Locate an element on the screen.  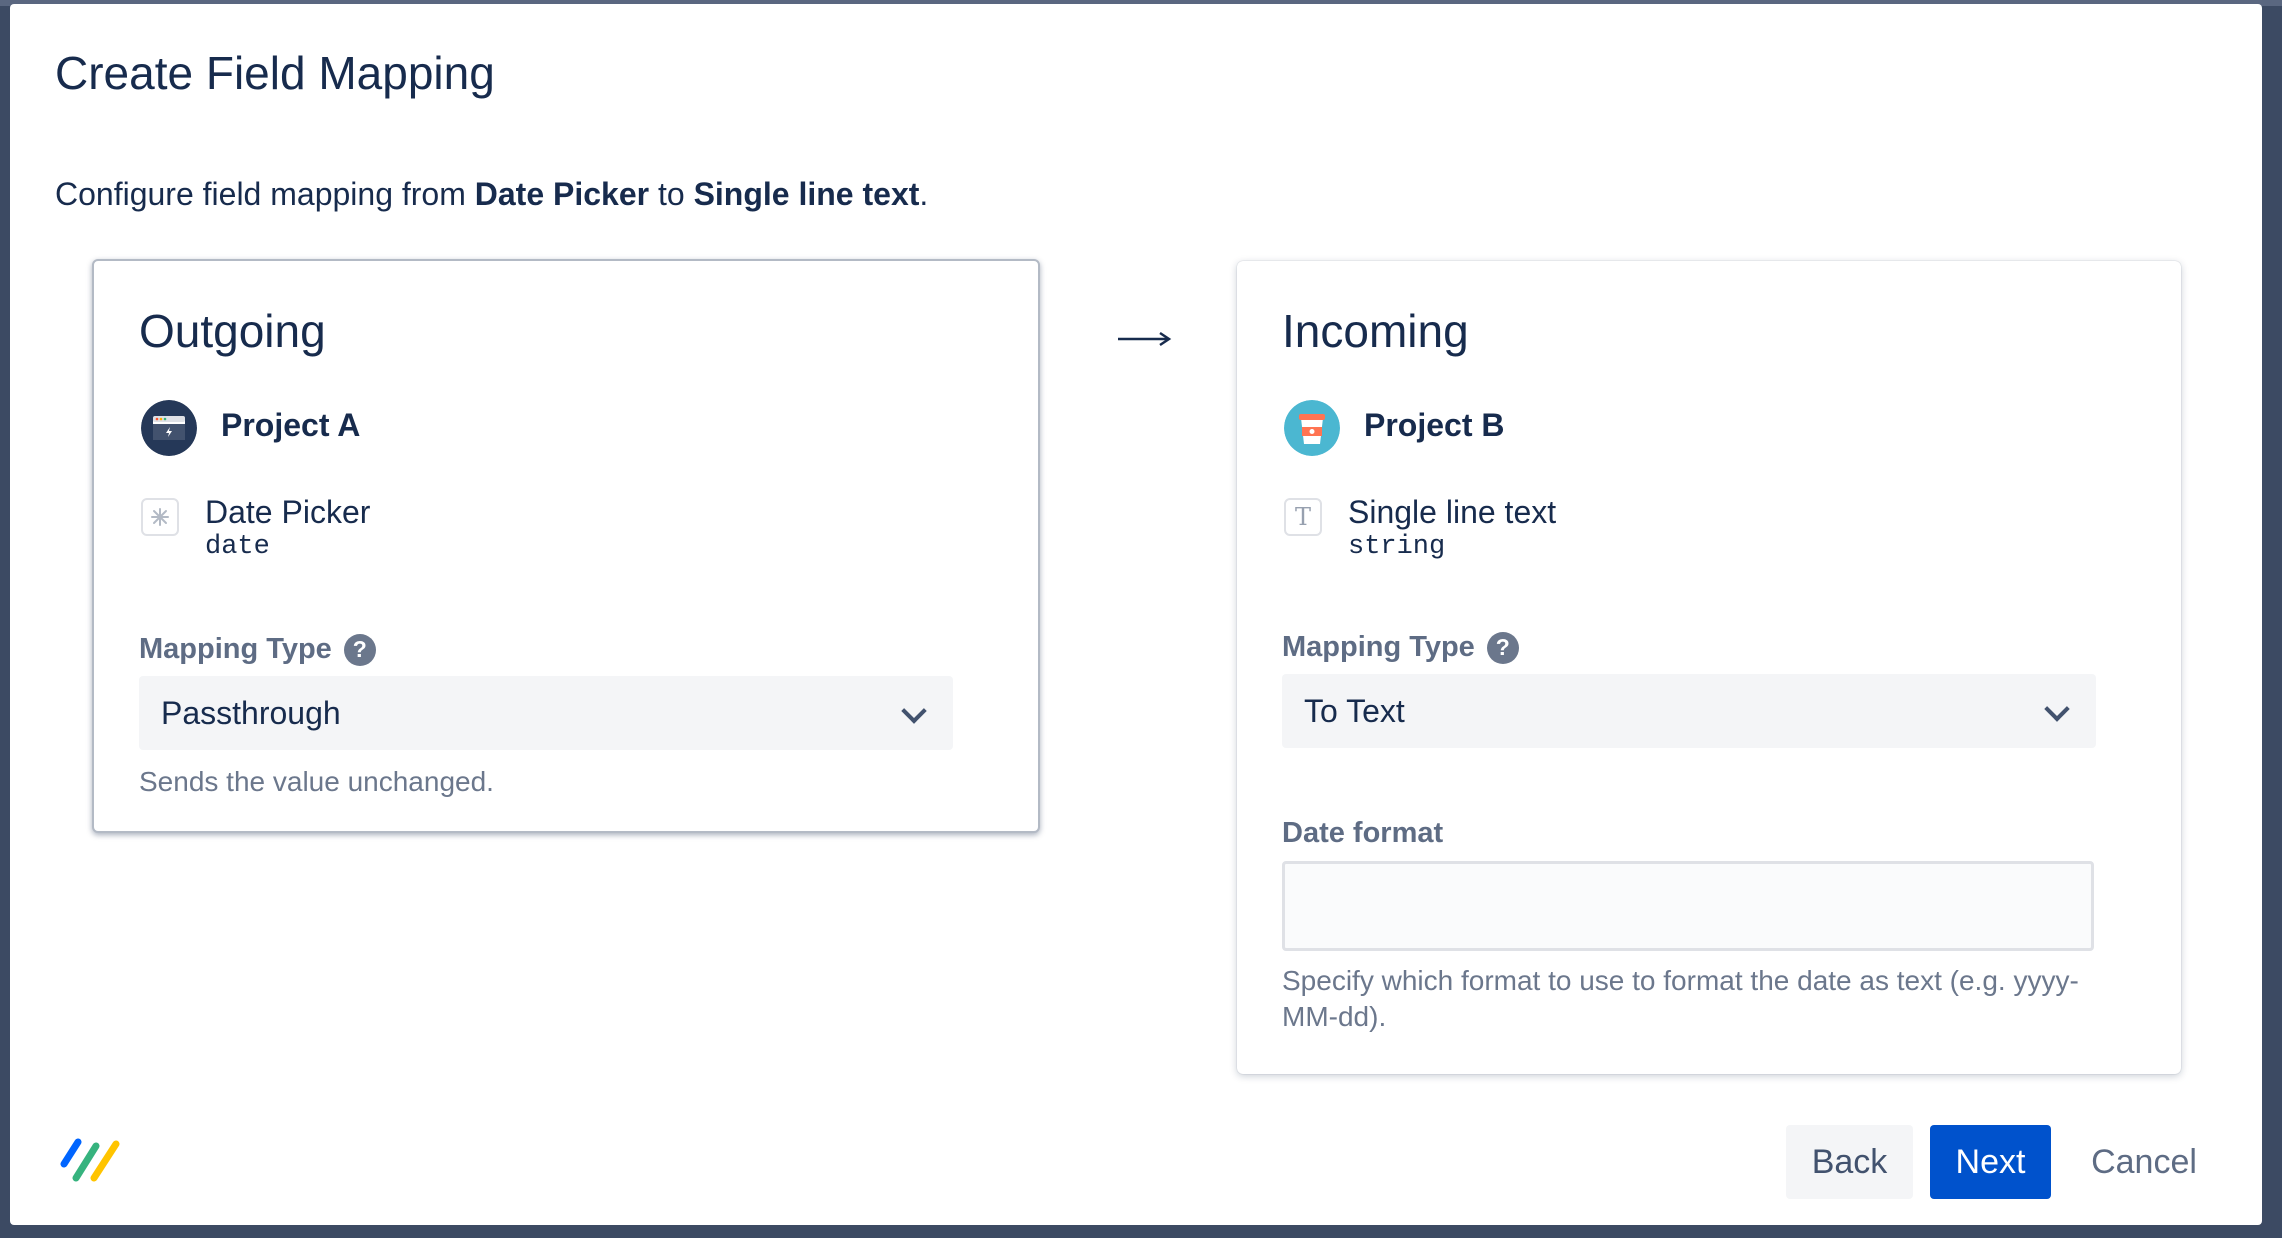
outgoing-mapping-type-label-text: Mapping Type is located at coordinates (235, 649).